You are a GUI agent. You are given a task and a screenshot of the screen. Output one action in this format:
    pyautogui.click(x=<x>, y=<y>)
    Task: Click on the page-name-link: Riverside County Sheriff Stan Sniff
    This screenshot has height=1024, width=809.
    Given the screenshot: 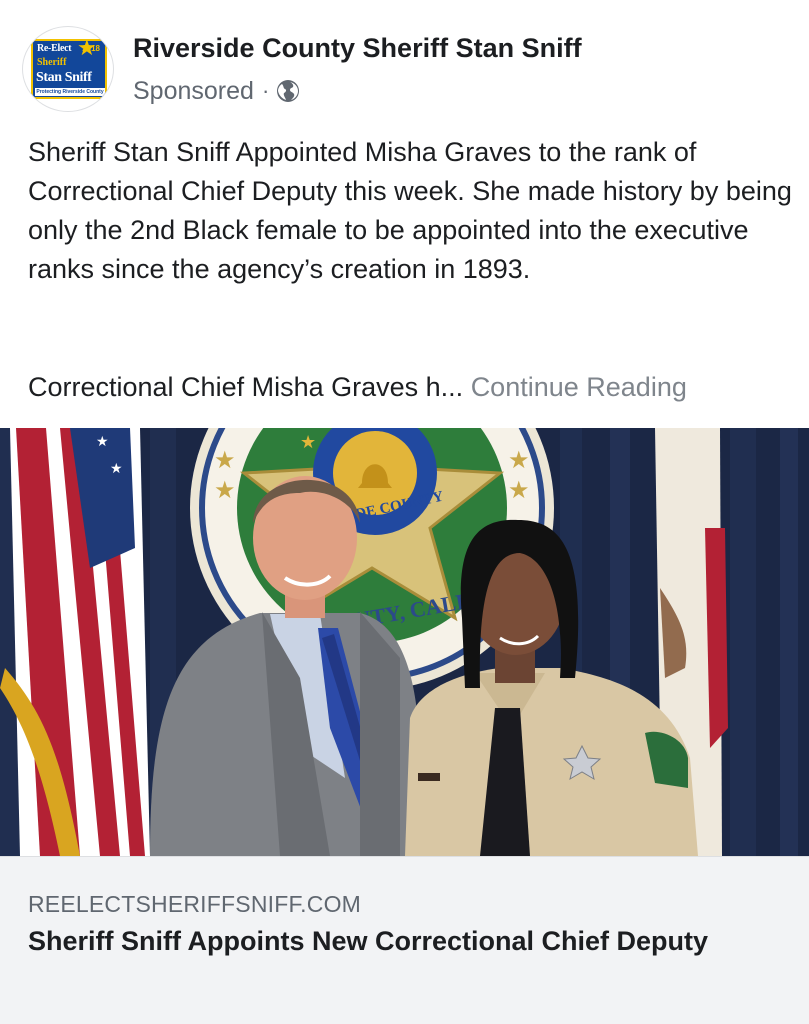 What is the action you would take?
    pyautogui.click(x=357, y=48)
    